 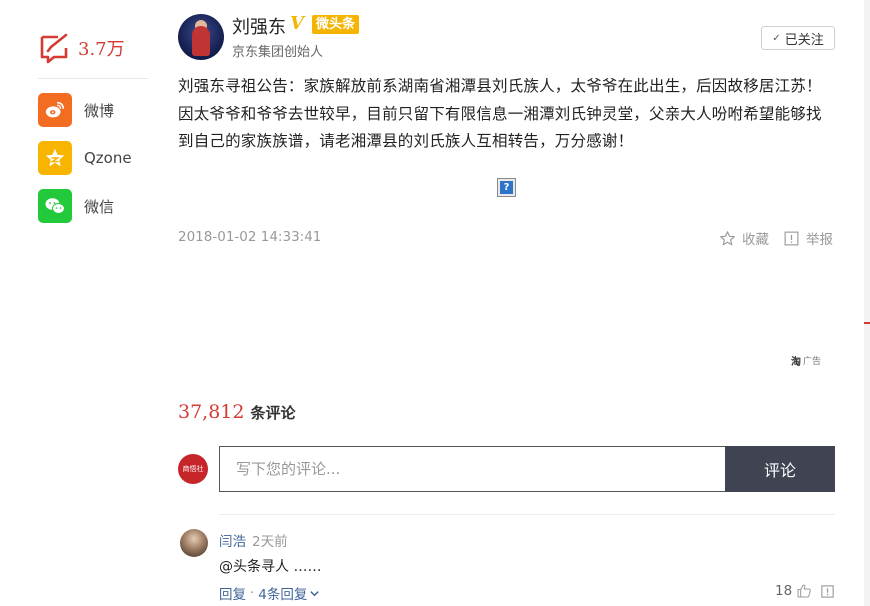 I want to click on ad-label: 淘 广告, so click(x=806, y=360).